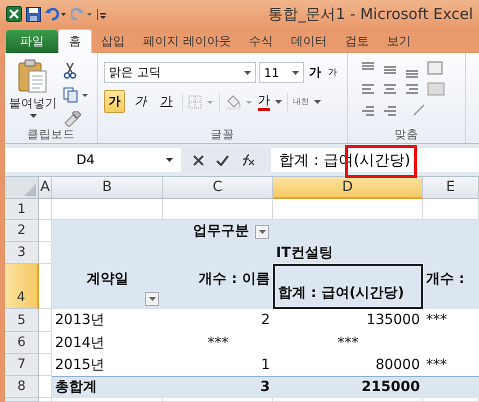  Describe the element at coordinates (221, 231) in the screenshot. I see `cell-text: 업무구분` at that location.